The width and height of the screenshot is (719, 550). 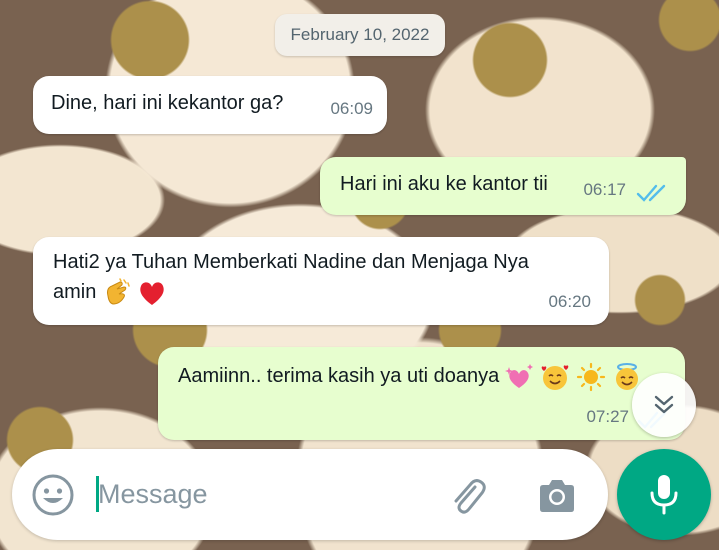 I want to click on message-time: 06:09, so click(x=351, y=108).